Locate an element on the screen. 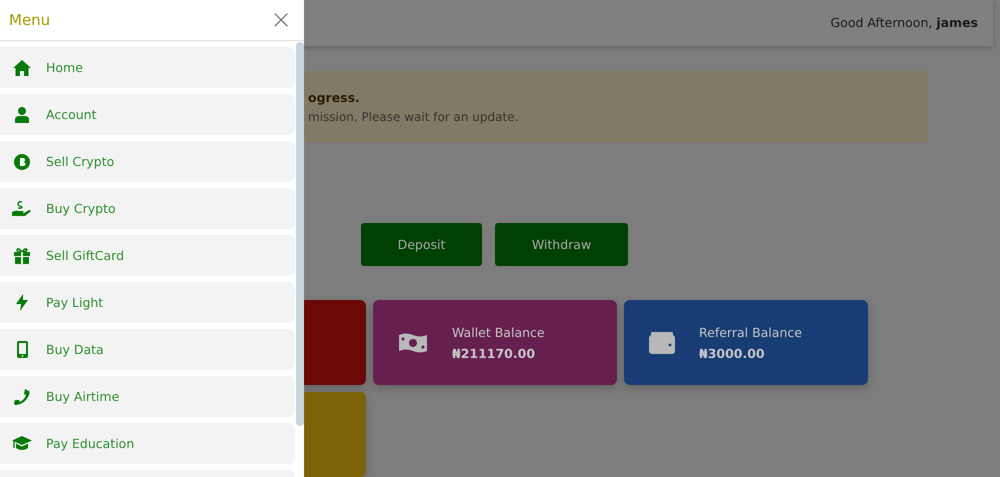 This screenshot has height=477, width=1000. menu-item: Buy Data is located at coordinates (147, 349).